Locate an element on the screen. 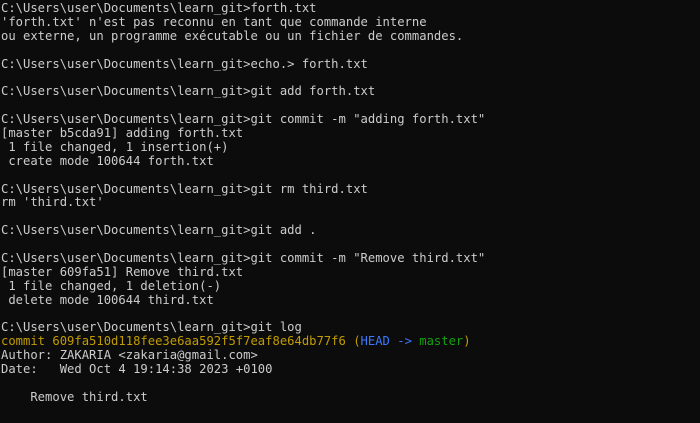 The height and width of the screenshot is (423, 700). terminal-line: delete mode 100644 third.txt is located at coordinates (107, 299).